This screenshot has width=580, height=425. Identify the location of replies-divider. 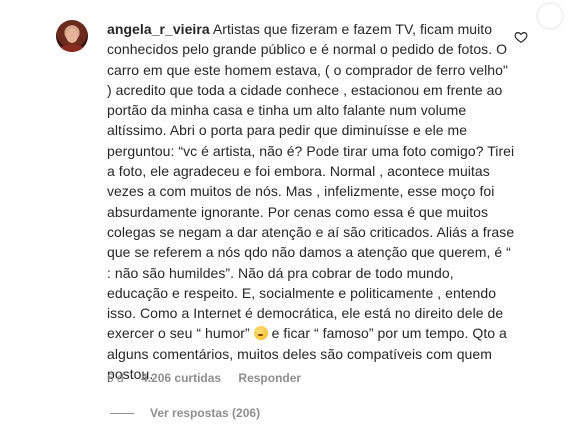
(122, 414).